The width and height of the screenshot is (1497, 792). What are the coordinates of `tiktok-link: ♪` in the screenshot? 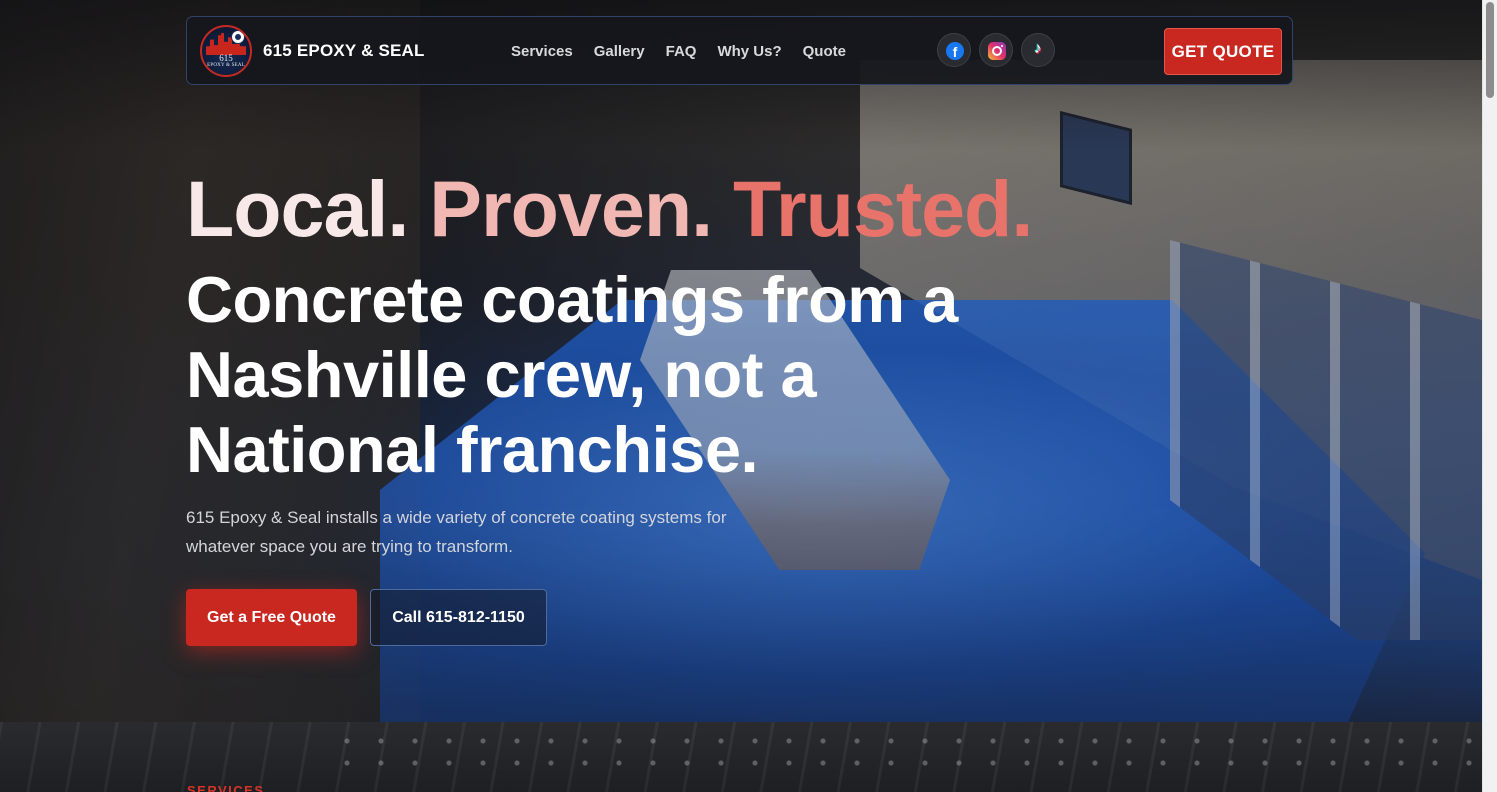 It's located at (1038, 50).